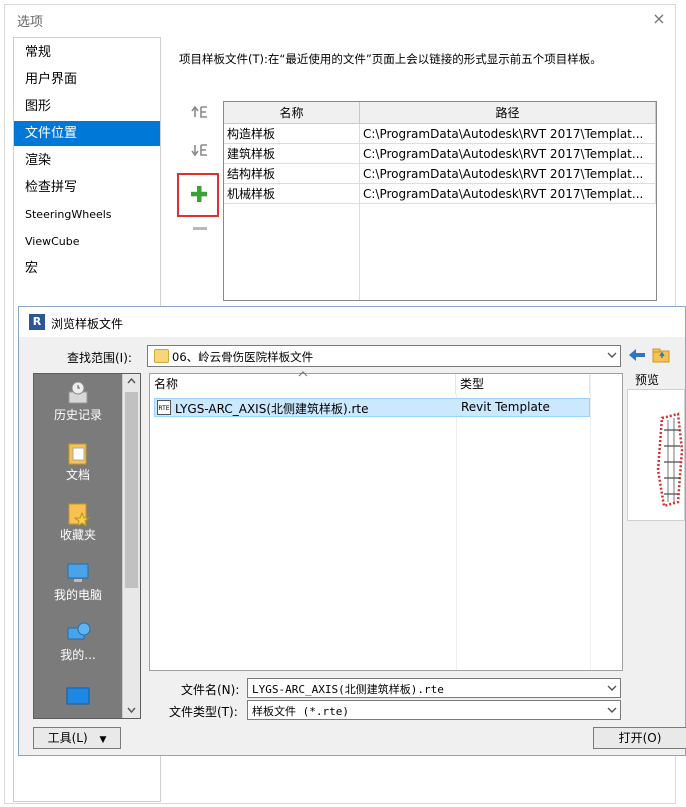 The image size is (686, 807). What do you see at coordinates (272, 409) in the screenshot?
I see `file-name: LYGS-ARC_AXIS(北侧建筑样板).rte` at bounding box center [272, 409].